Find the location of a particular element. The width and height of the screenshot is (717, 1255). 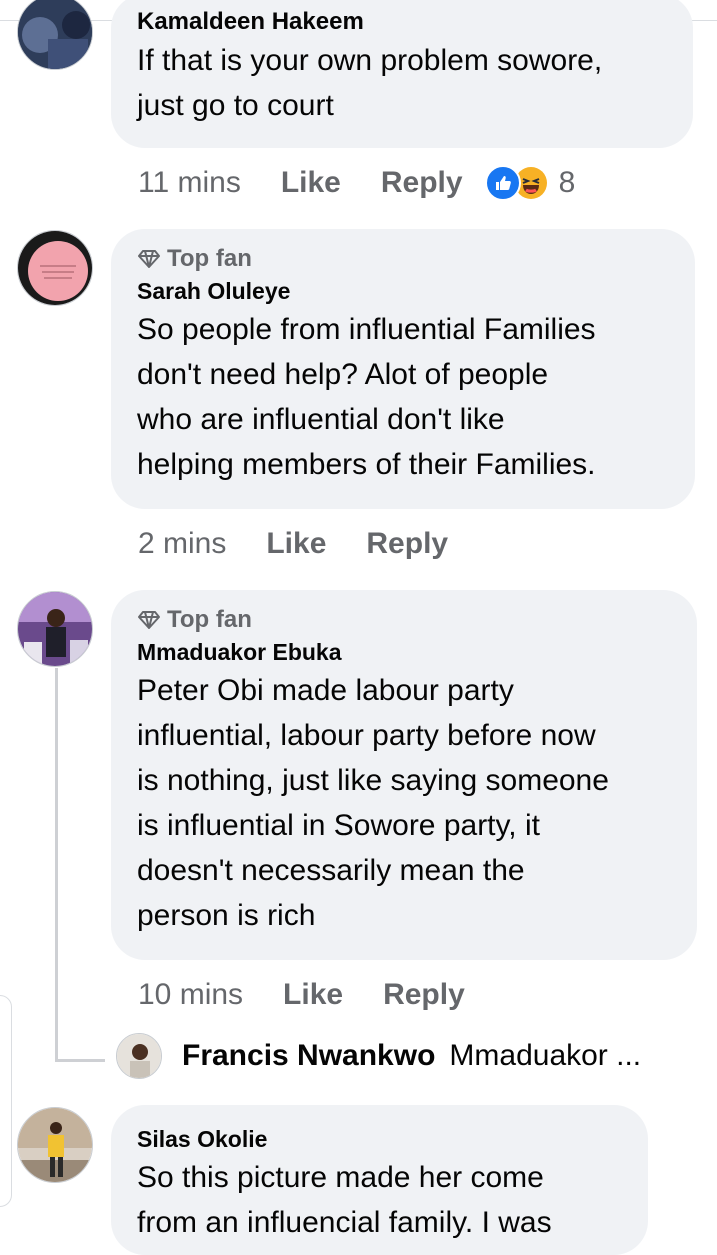

reply-author: Francis Nwankwo is located at coordinates (308, 1056).